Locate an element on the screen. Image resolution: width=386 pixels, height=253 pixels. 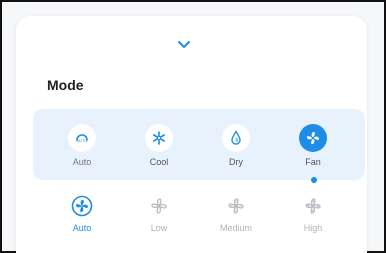
mode-option-auto: AUTO Auto is located at coordinates (82, 146).